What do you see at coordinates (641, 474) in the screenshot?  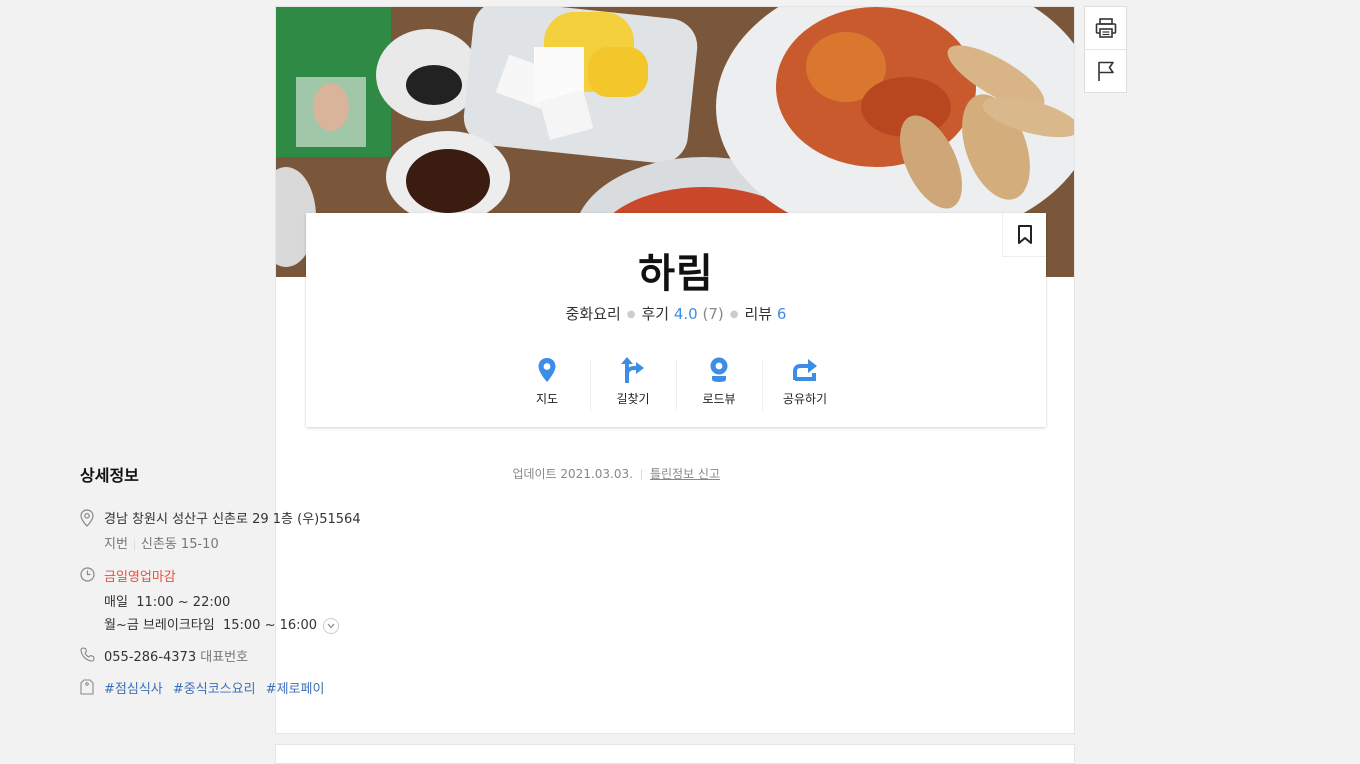 I see `meta-separator` at bounding box center [641, 474].